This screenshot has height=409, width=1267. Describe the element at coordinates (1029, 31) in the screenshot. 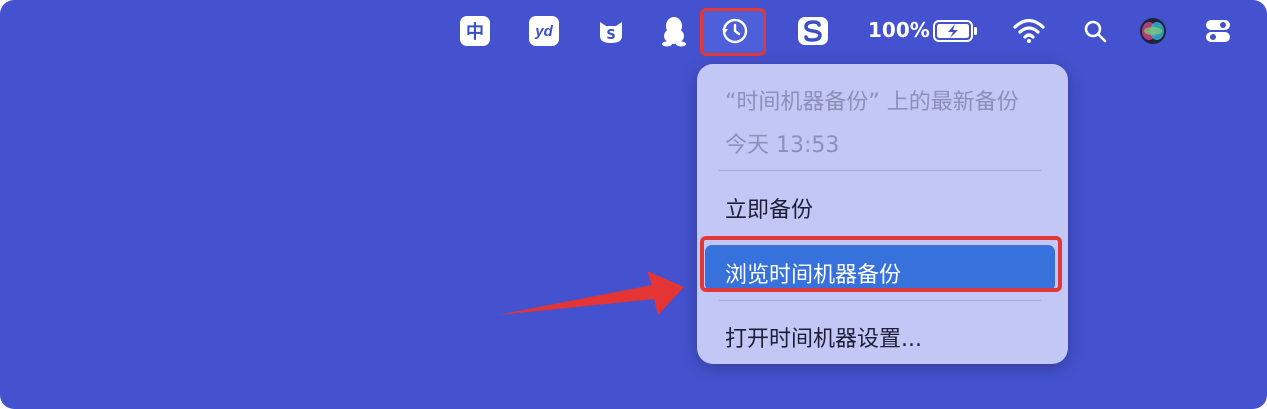

I see `wifi-icon` at that location.